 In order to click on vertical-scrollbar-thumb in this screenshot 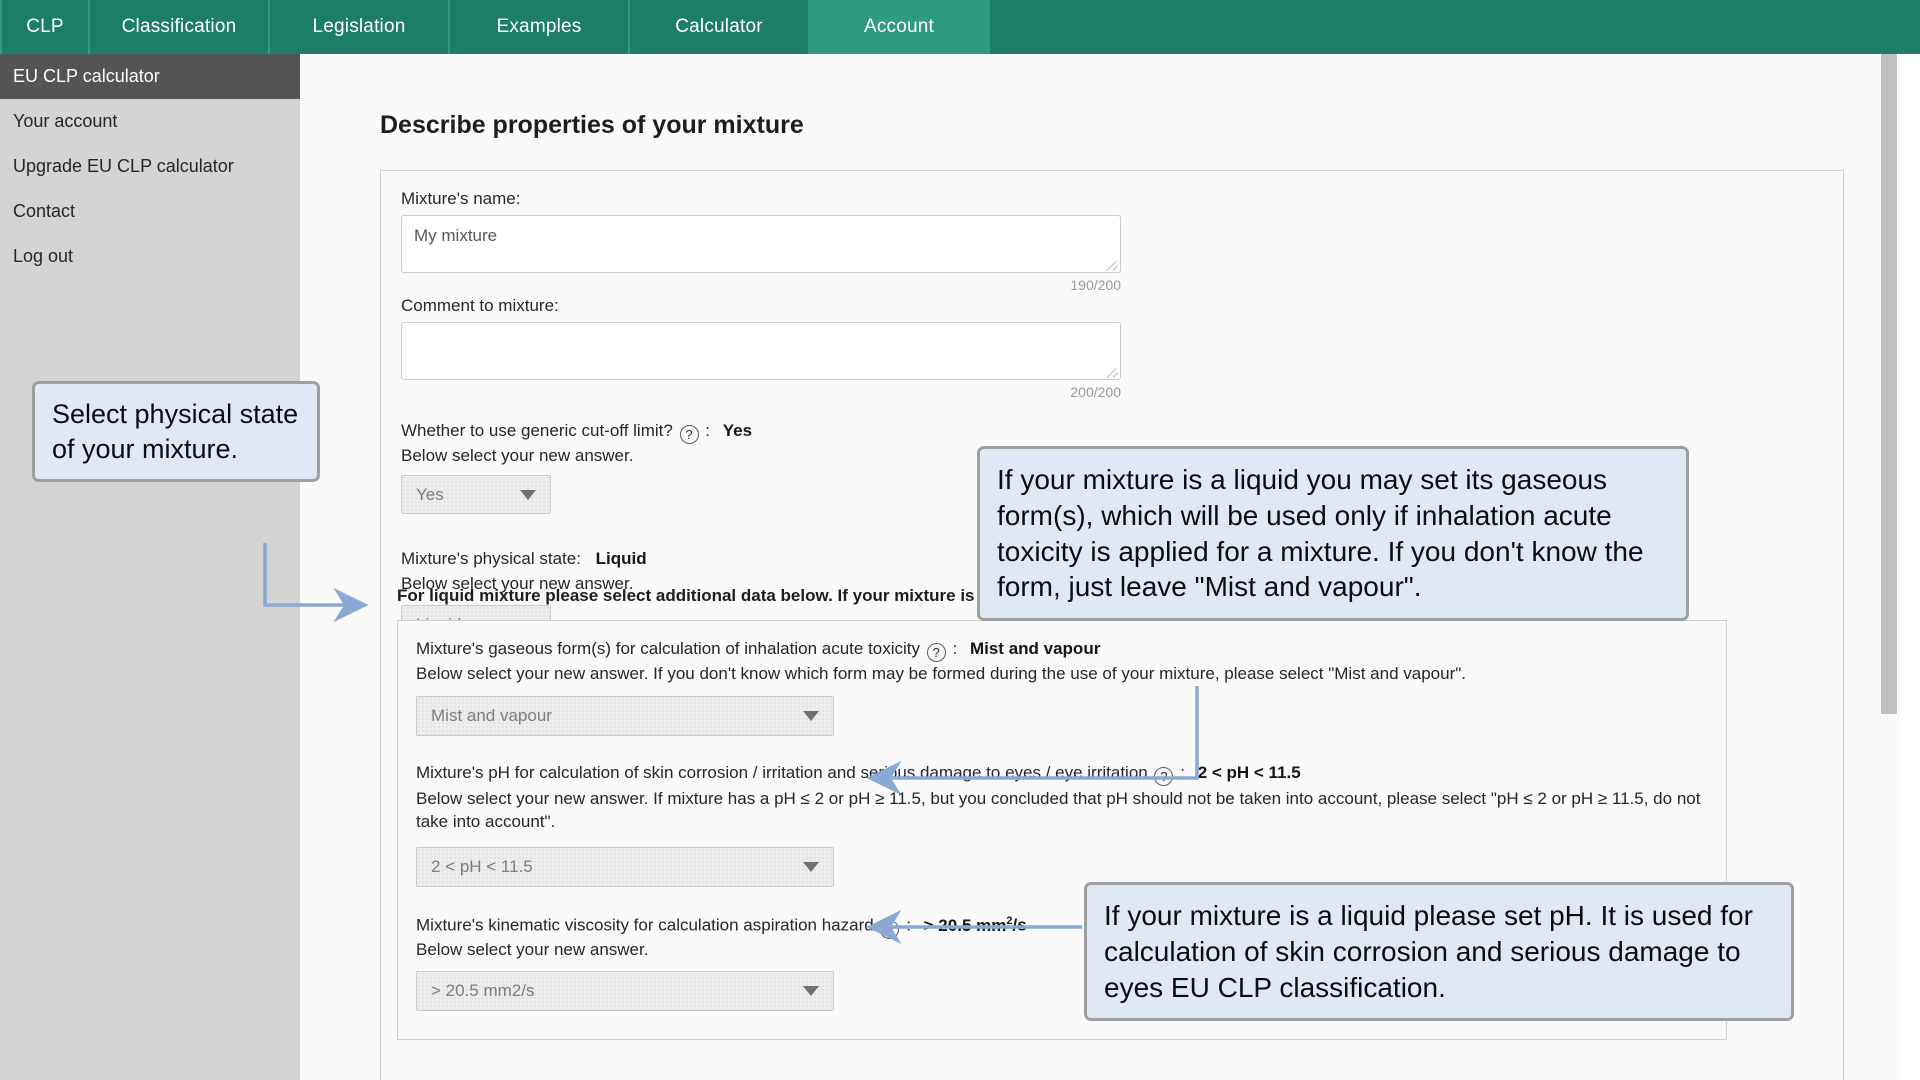, I will do `click(1889, 384)`.